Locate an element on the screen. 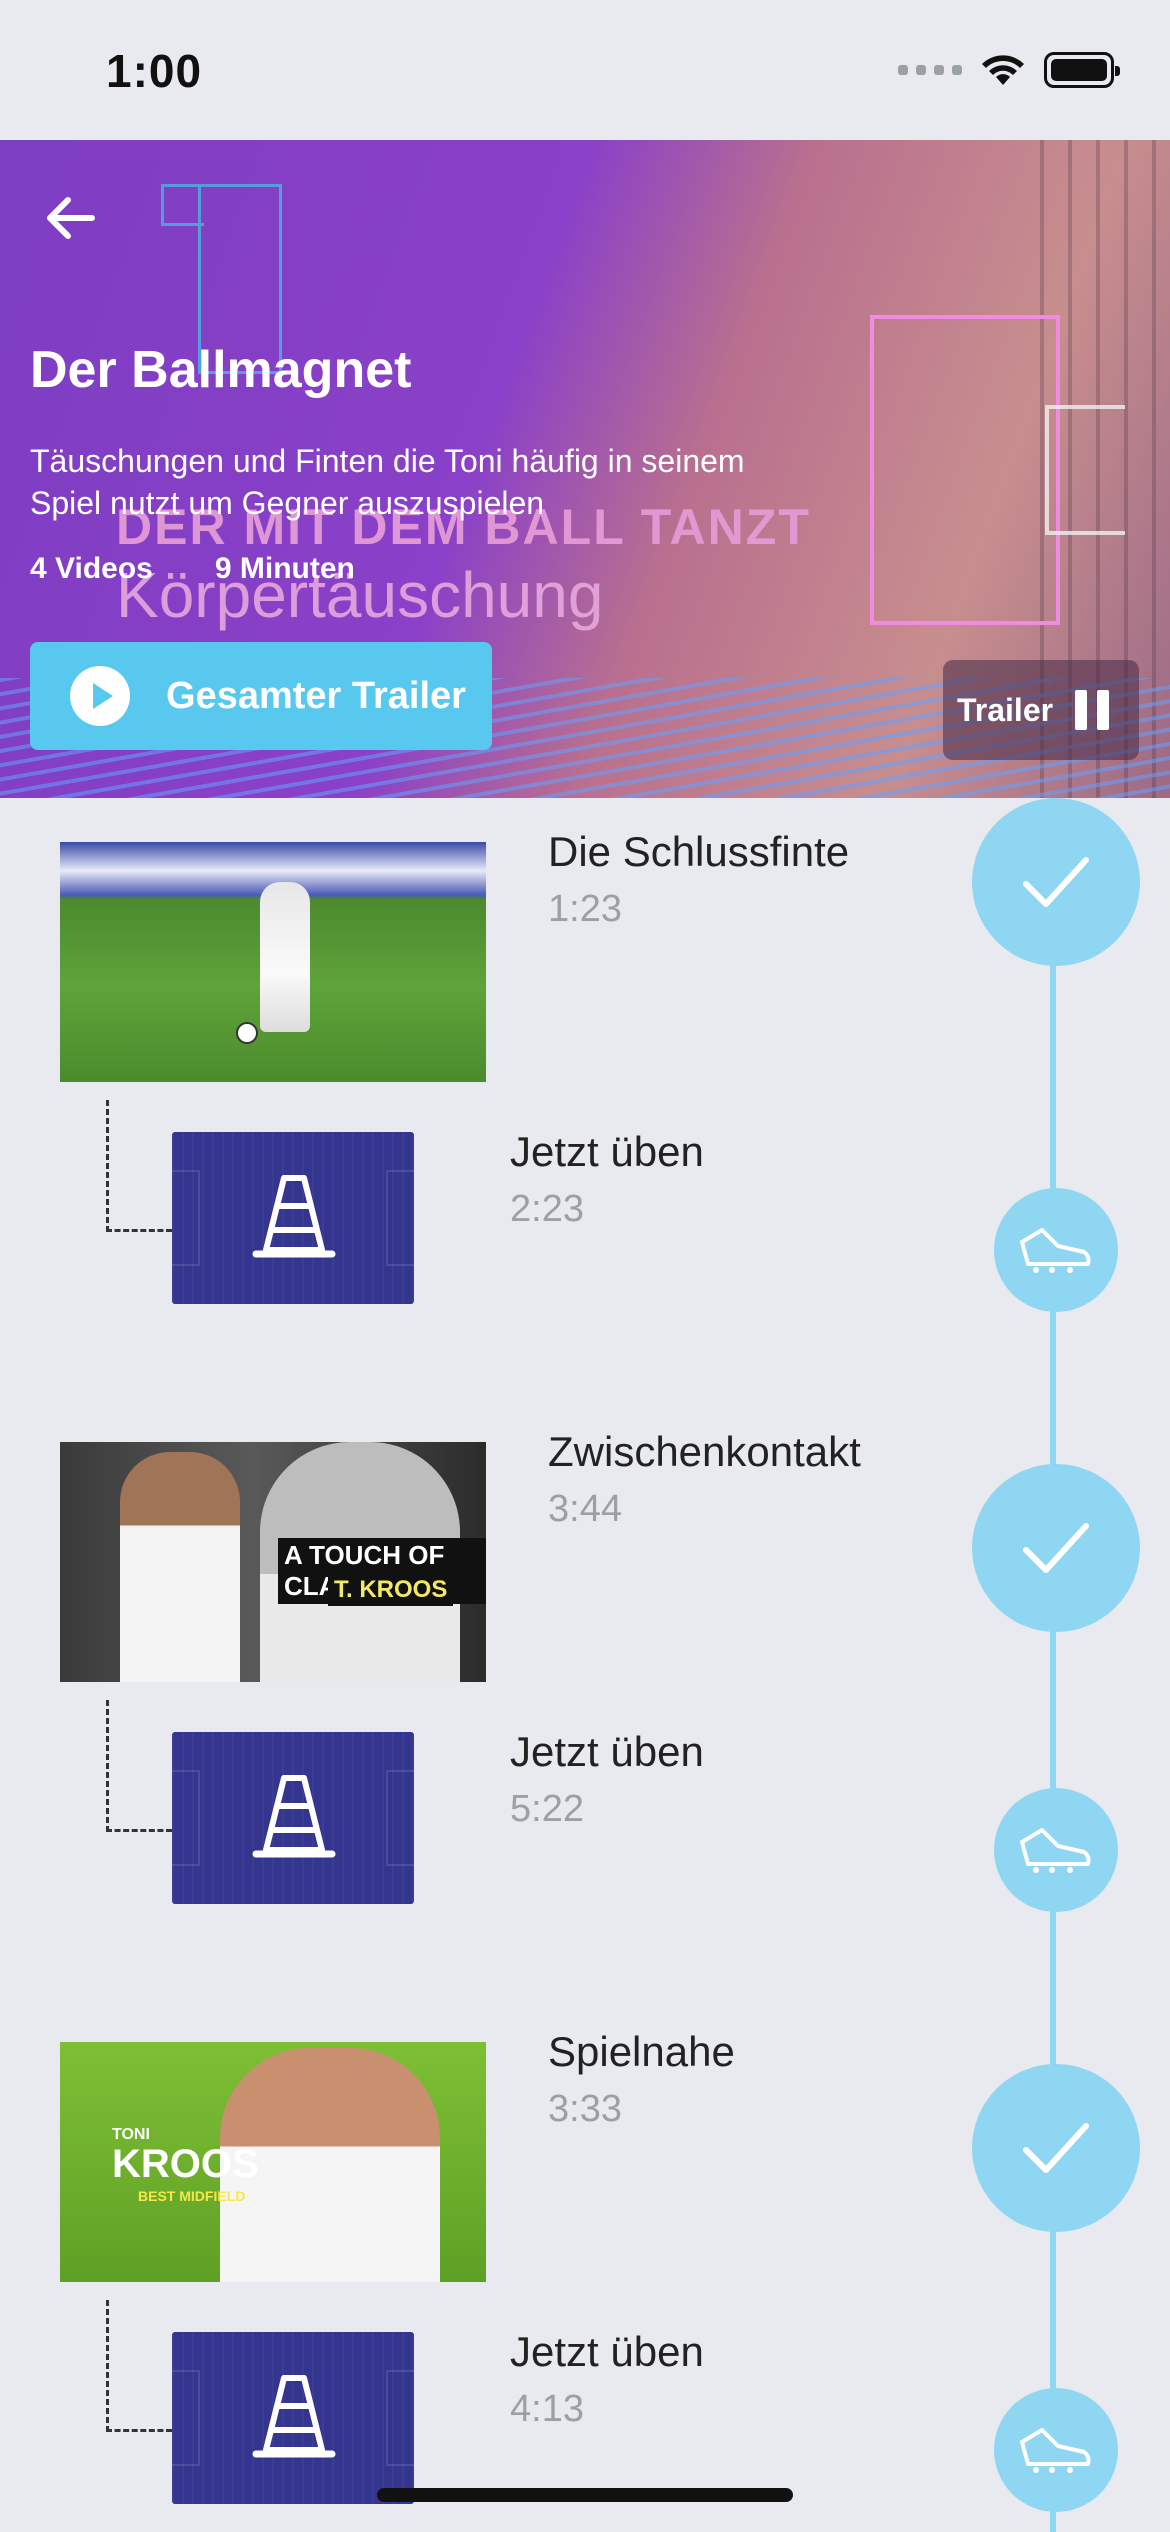 Image resolution: width=1170 pixels, height=2532 pixels. progress-timeline is located at coordinates (1053, 1665).